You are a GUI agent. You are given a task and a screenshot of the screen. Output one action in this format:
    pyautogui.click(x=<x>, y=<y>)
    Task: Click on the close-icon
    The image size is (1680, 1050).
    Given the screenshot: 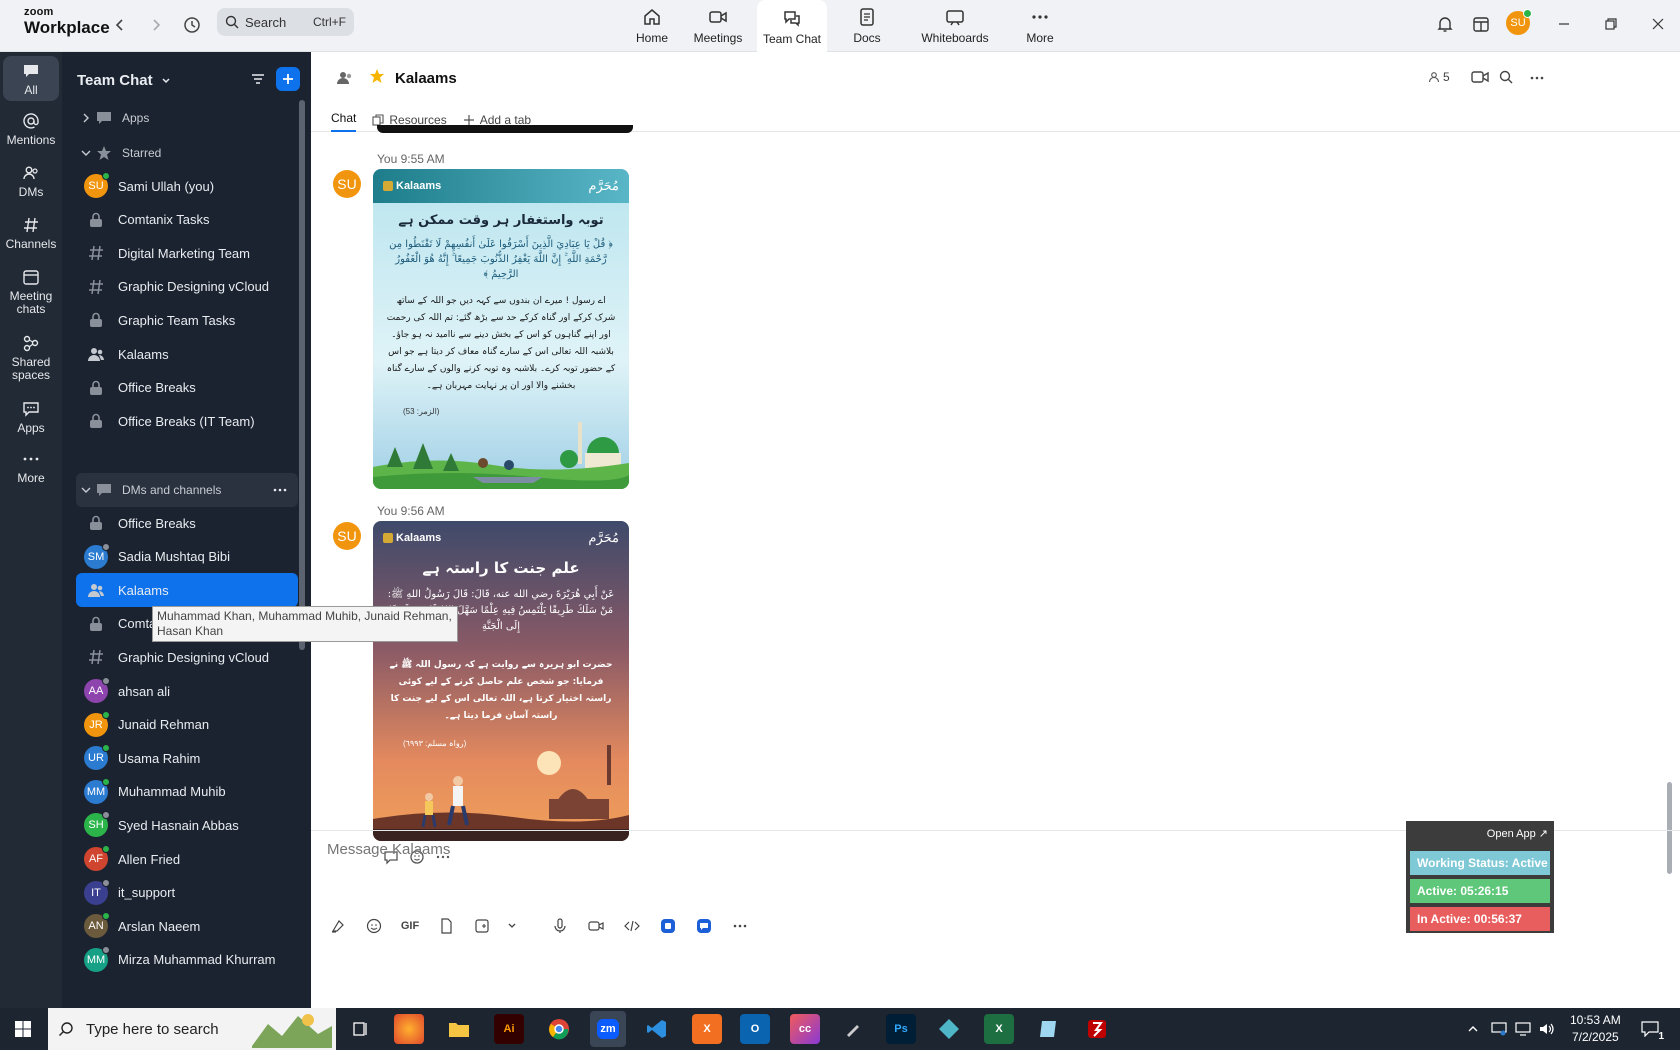 What is the action you would take?
    pyautogui.click(x=1658, y=24)
    